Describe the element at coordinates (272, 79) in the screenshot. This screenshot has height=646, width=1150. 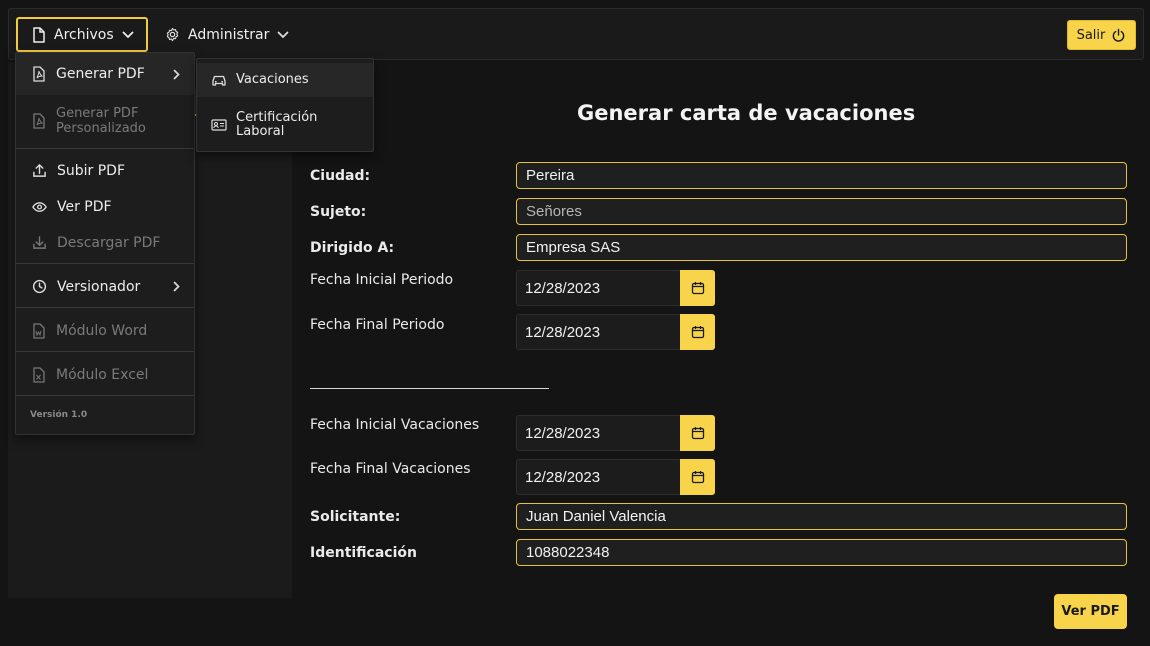
I see `submenu-item-label: Vacaciones` at that location.